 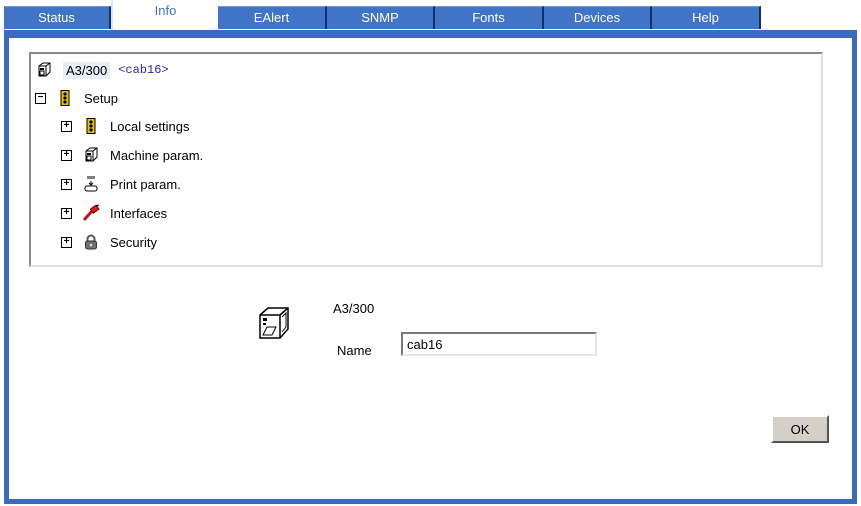 What do you see at coordinates (157, 155) in the screenshot?
I see `tree-item-label: Machine param.` at bounding box center [157, 155].